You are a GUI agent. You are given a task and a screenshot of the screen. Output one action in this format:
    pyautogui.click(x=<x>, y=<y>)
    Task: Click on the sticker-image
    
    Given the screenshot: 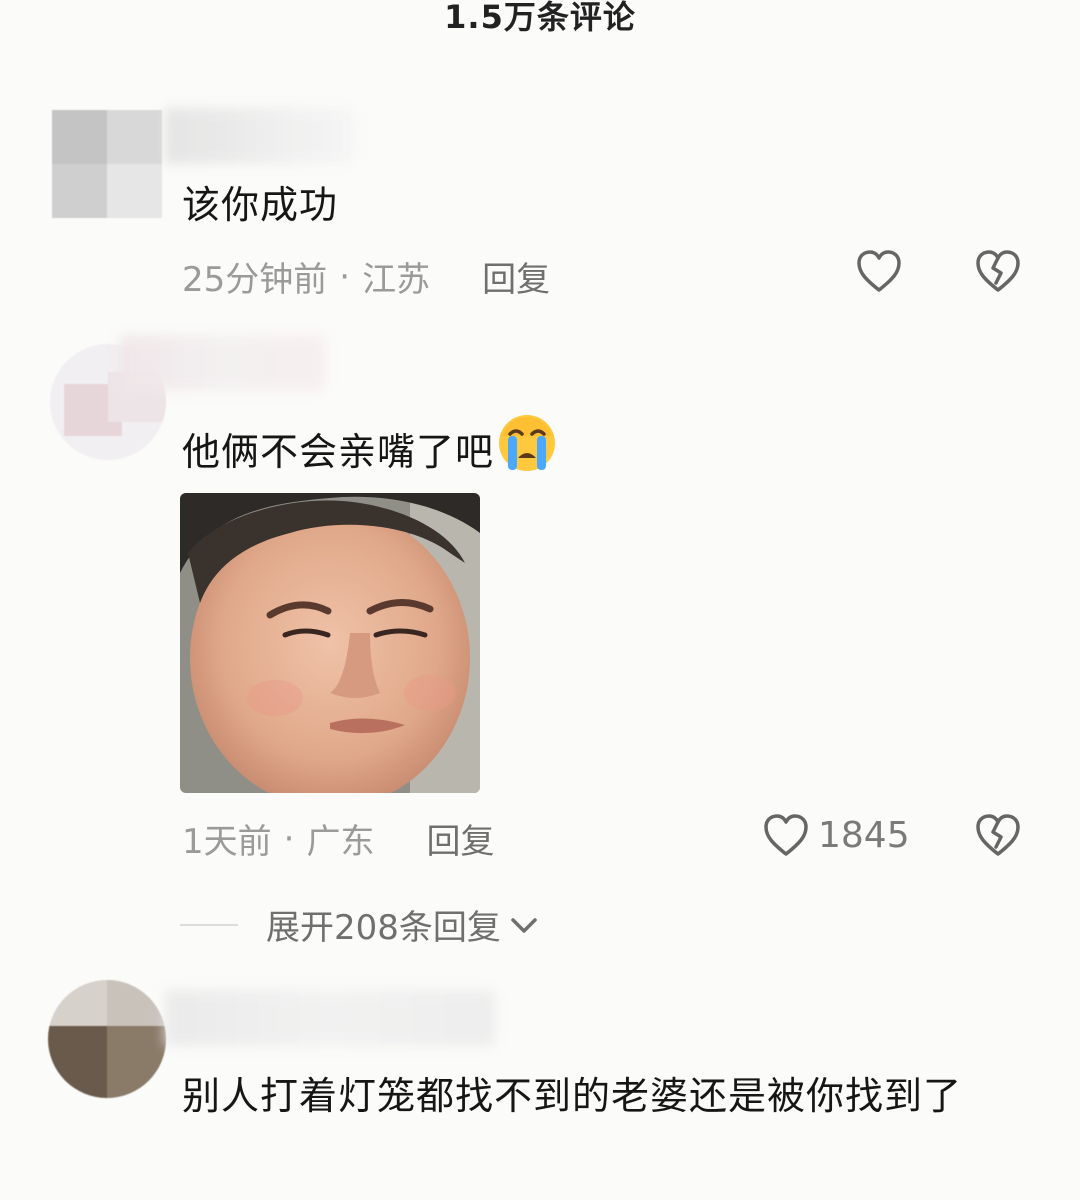 What is the action you would take?
    pyautogui.click(x=330, y=643)
    